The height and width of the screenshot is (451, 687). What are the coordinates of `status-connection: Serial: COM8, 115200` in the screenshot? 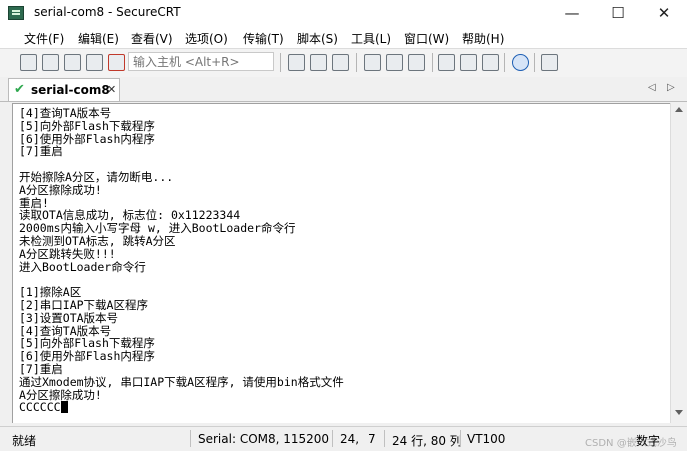 It's located at (264, 439).